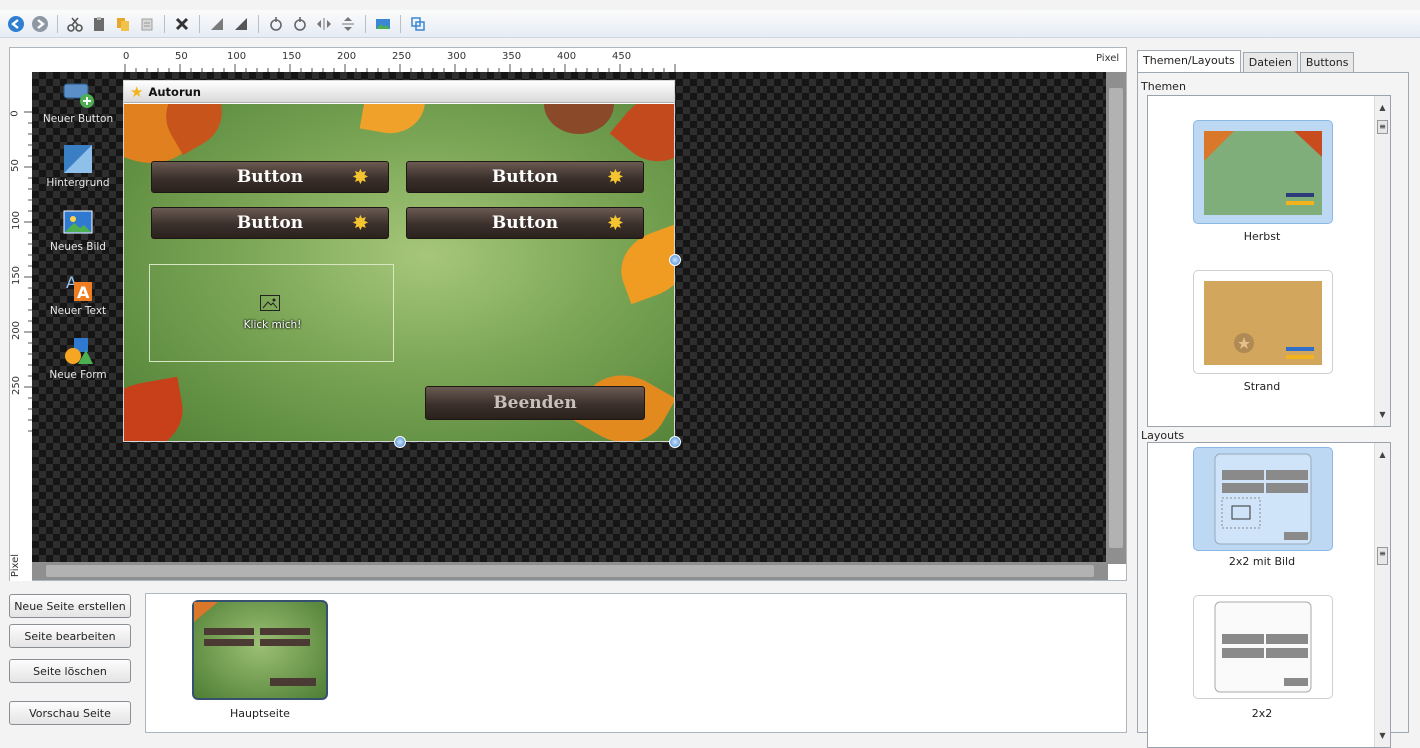 The width and height of the screenshot is (1420, 748). What do you see at coordinates (70, 606) in the screenshot?
I see `new-page-button: Neue Seite erstellen` at bounding box center [70, 606].